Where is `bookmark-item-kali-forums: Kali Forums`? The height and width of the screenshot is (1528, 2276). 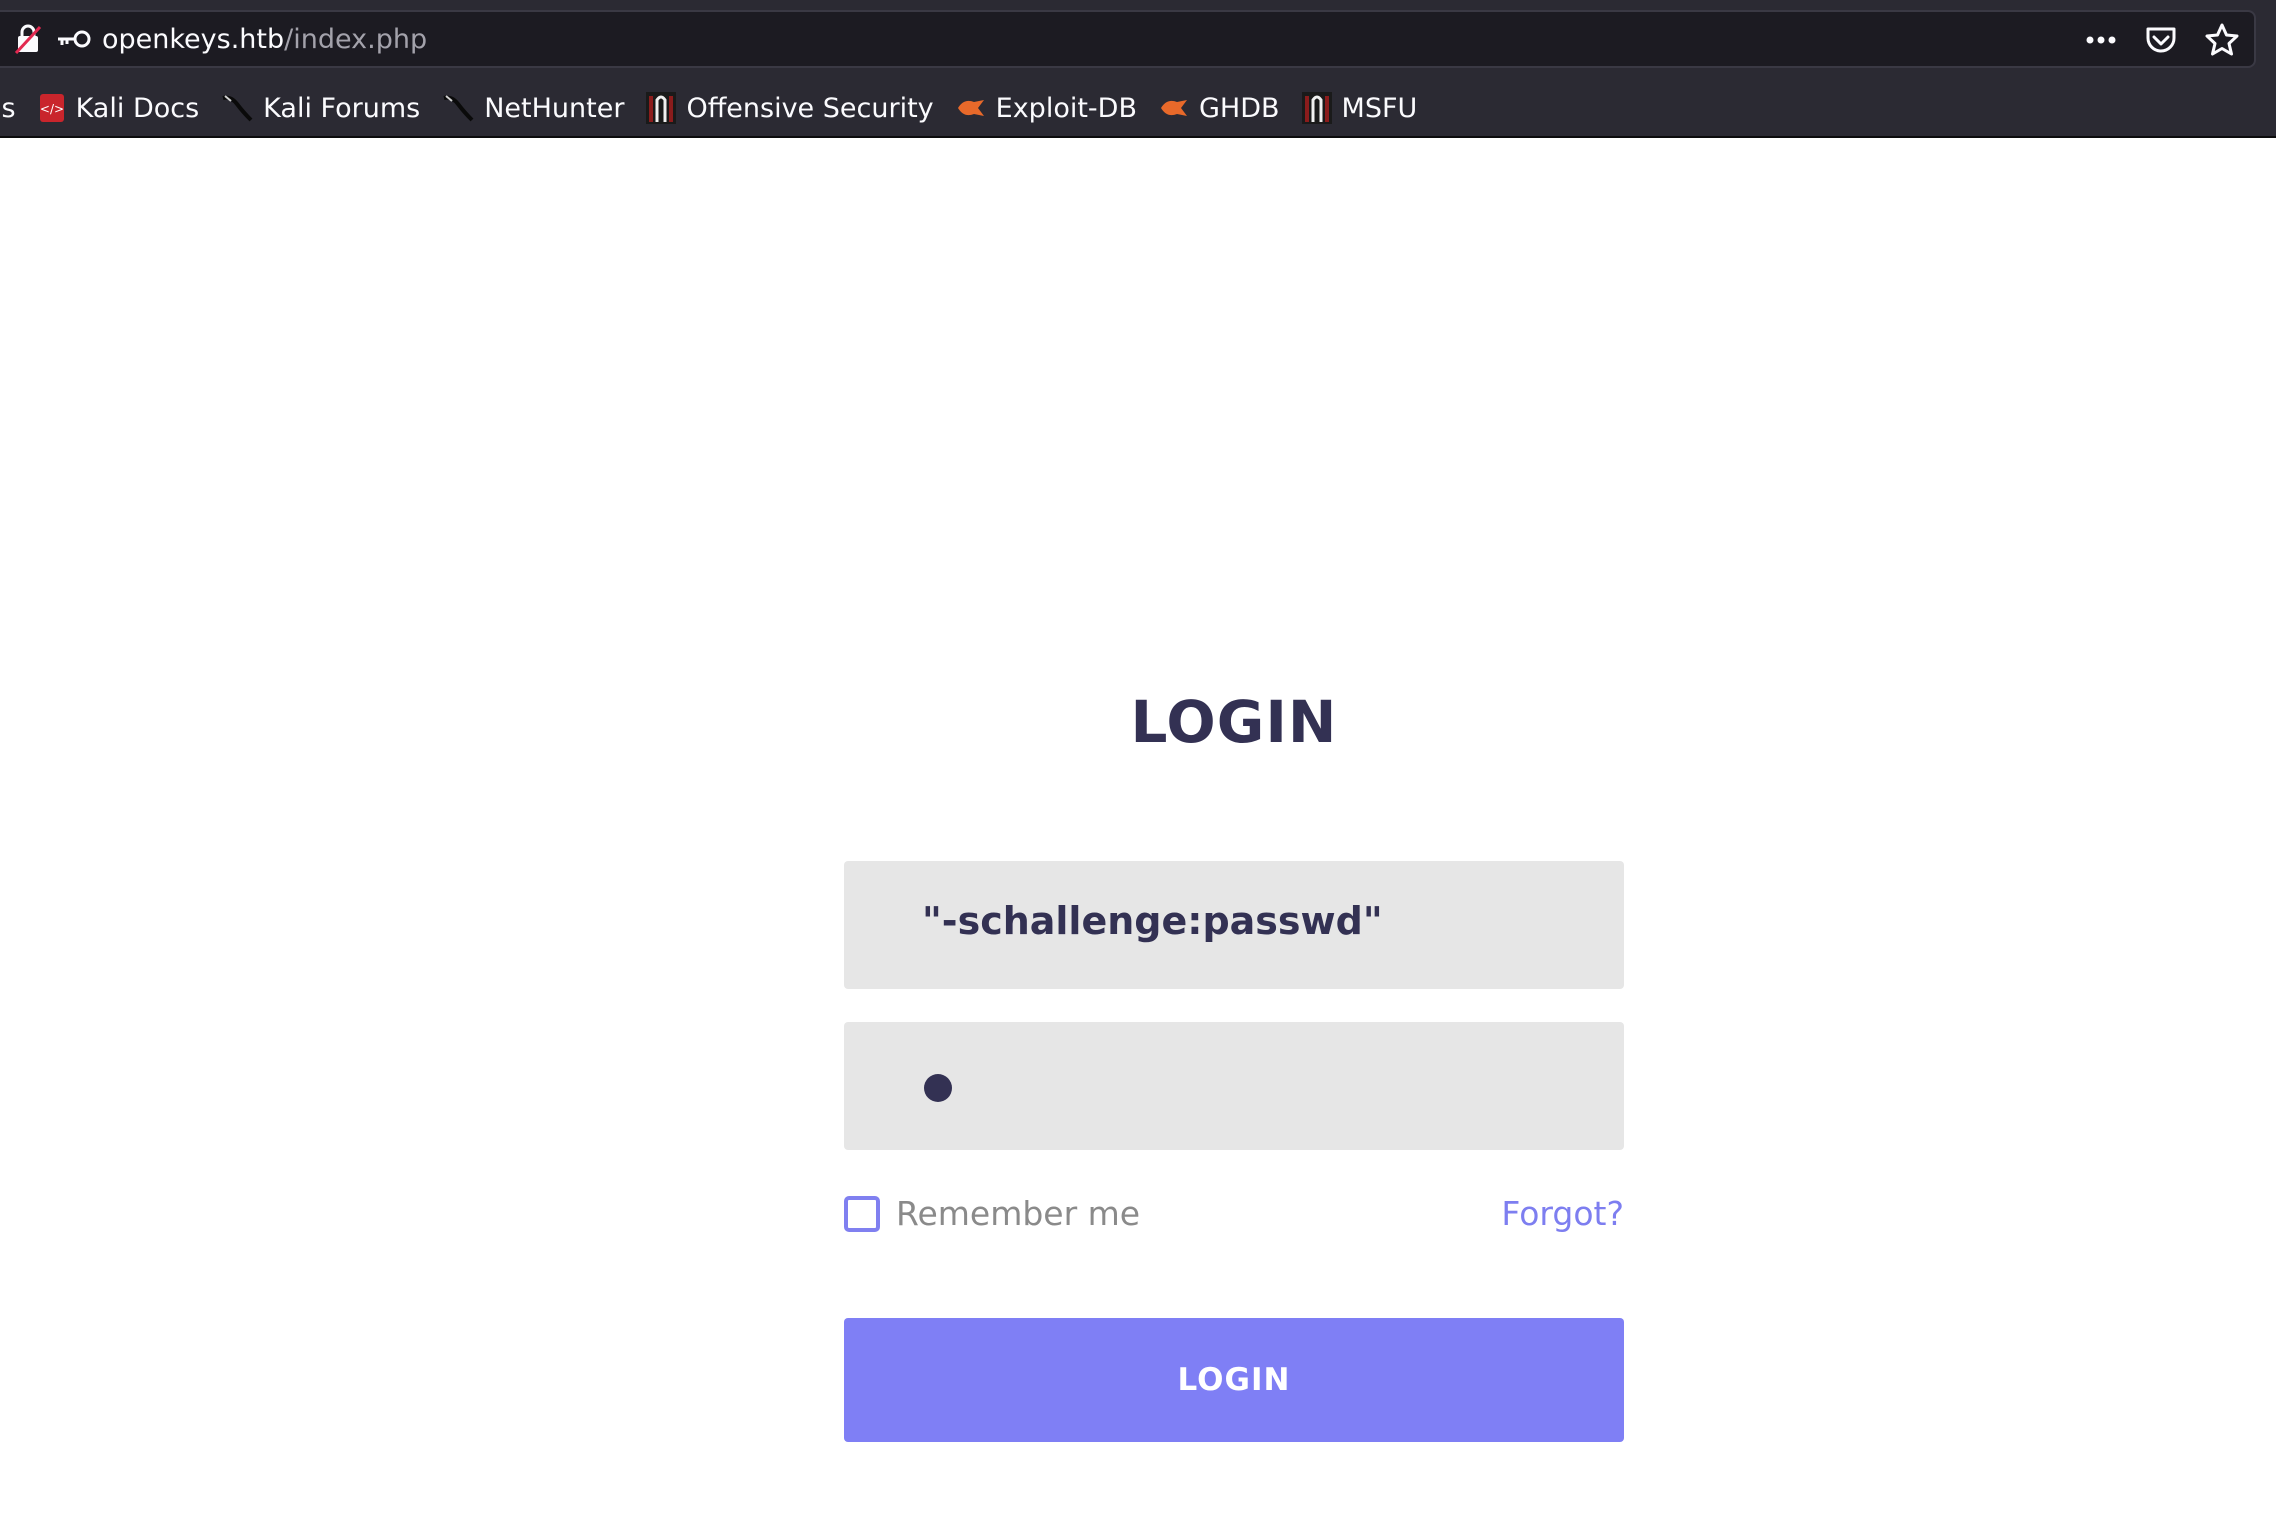
bookmark-item-kali-forums: Kali Forums is located at coordinates (320, 108).